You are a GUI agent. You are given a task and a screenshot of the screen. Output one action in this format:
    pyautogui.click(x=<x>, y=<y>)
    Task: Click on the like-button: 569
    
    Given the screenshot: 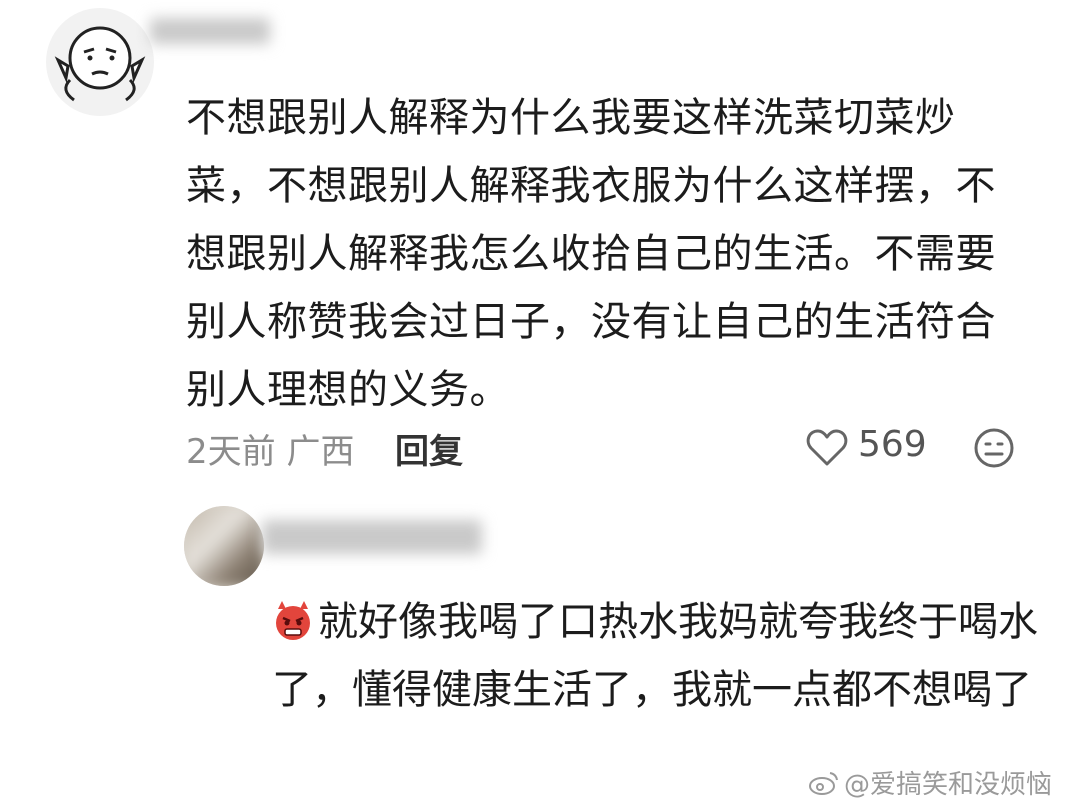 What is the action you would take?
    pyautogui.click(x=866, y=449)
    